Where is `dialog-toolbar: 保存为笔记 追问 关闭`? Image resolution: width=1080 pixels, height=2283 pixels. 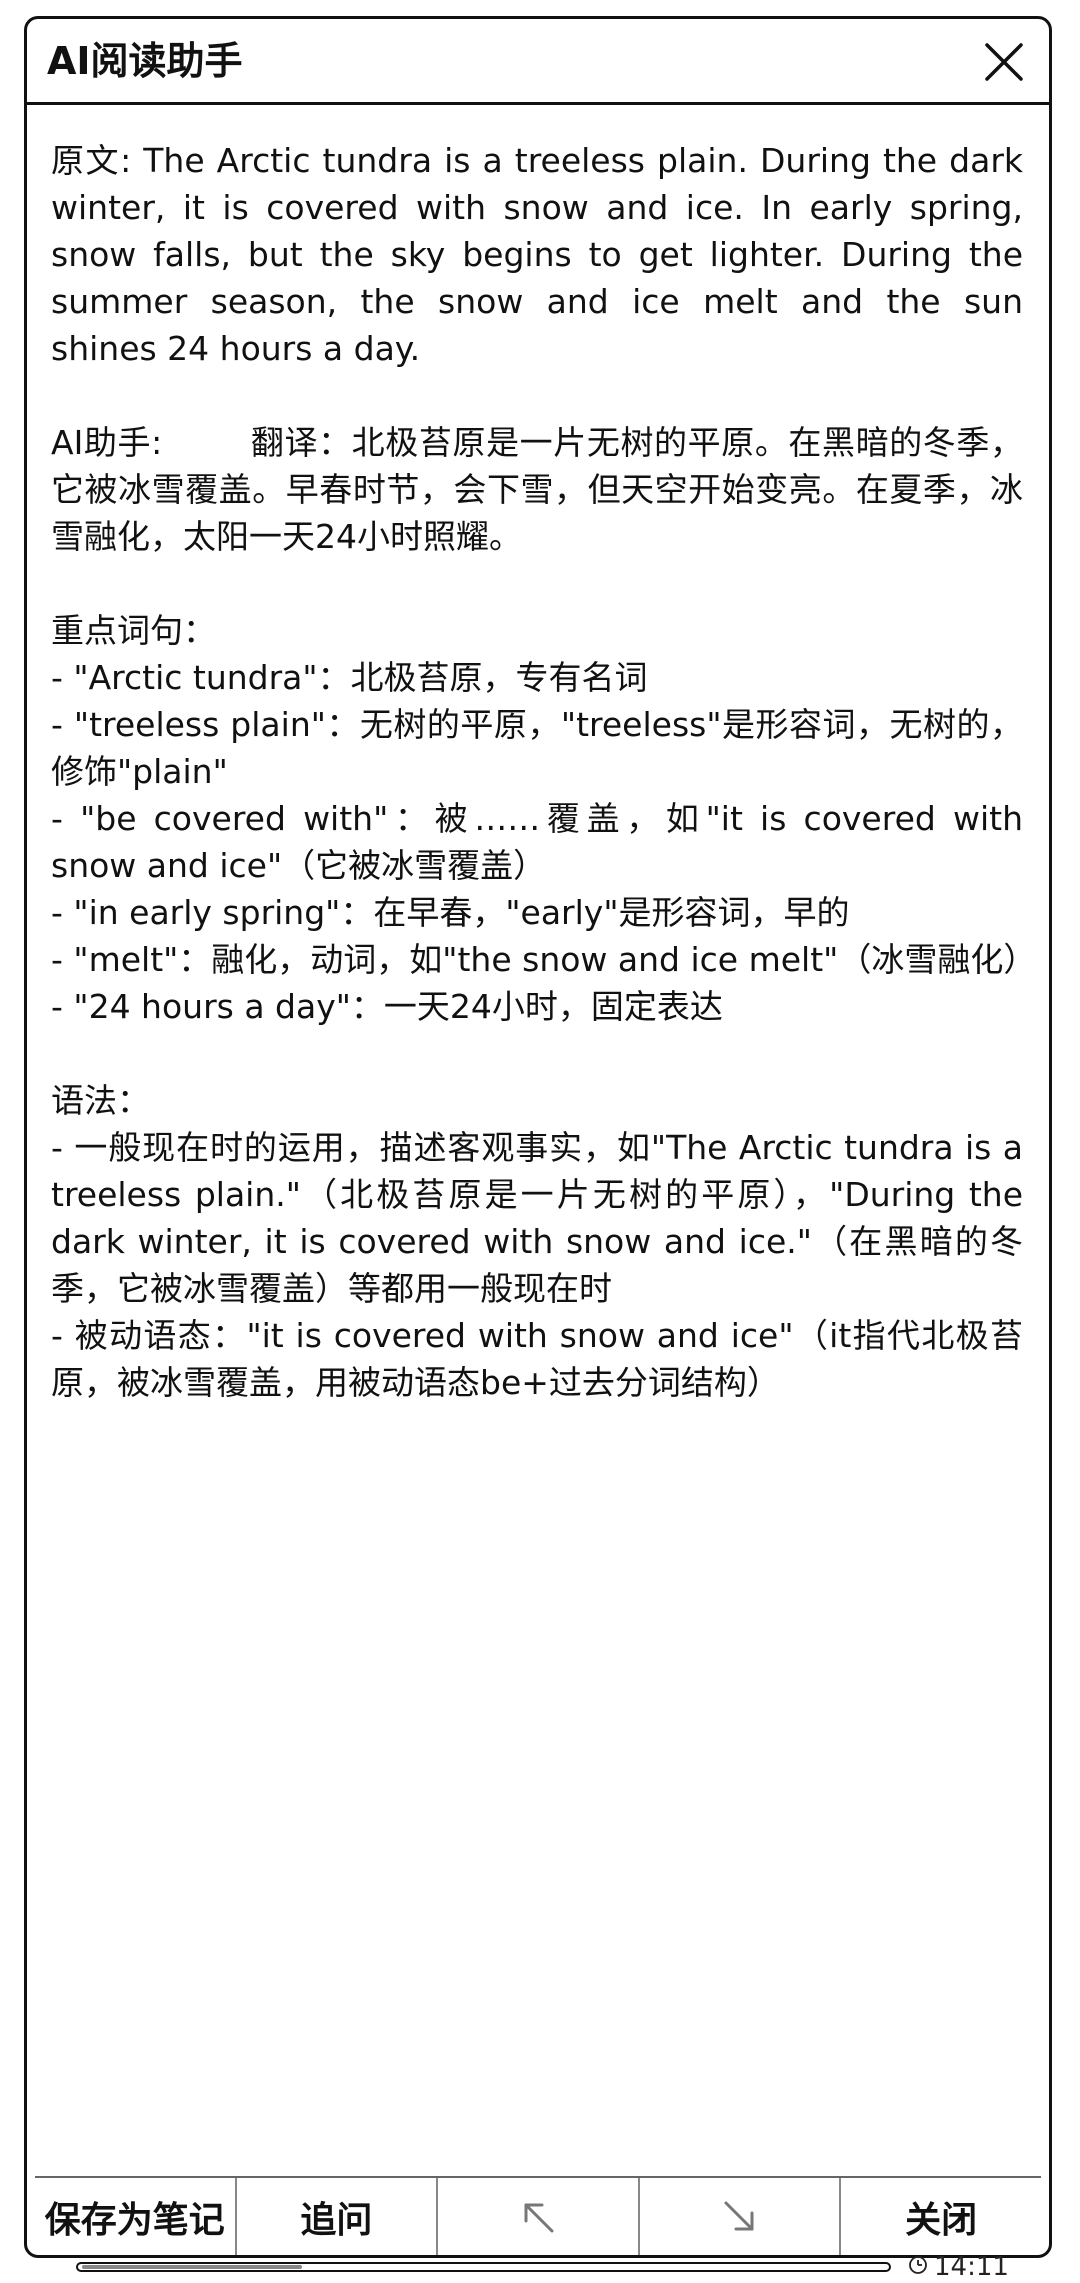
dialog-toolbar: 保存为笔记 追问 关闭 is located at coordinates (538, 2215).